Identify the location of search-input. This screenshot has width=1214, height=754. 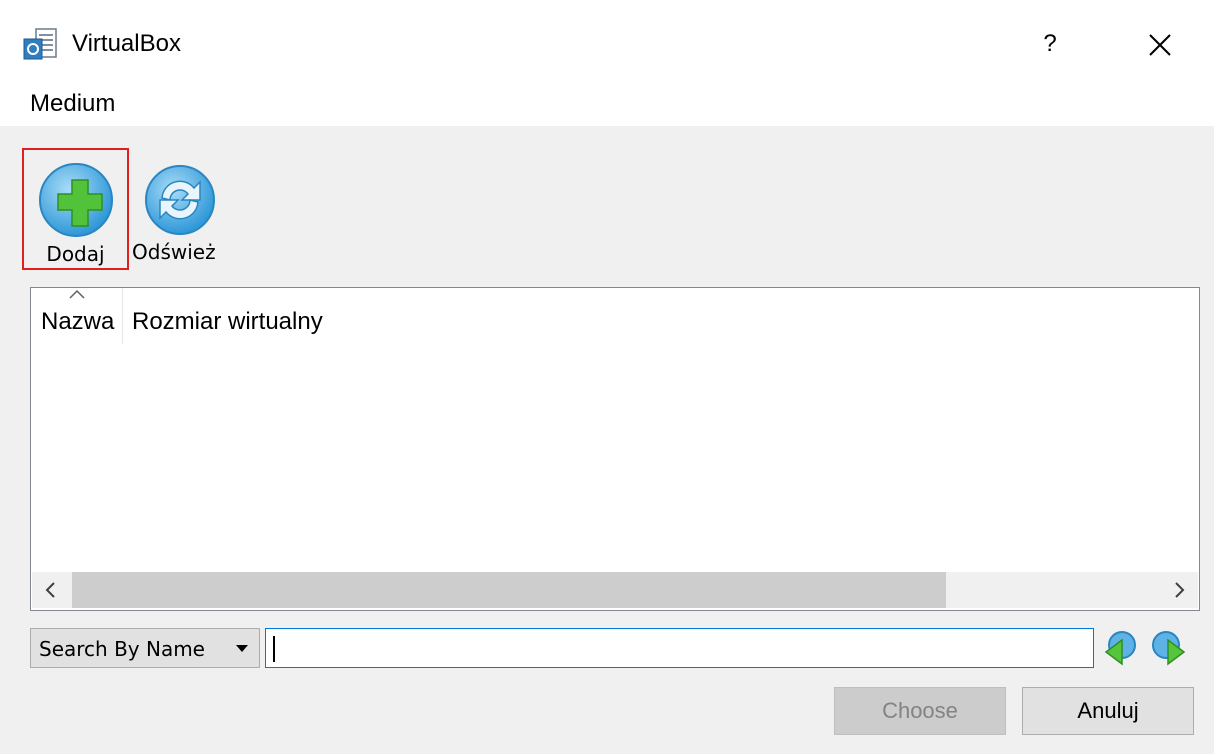
(679, 648).